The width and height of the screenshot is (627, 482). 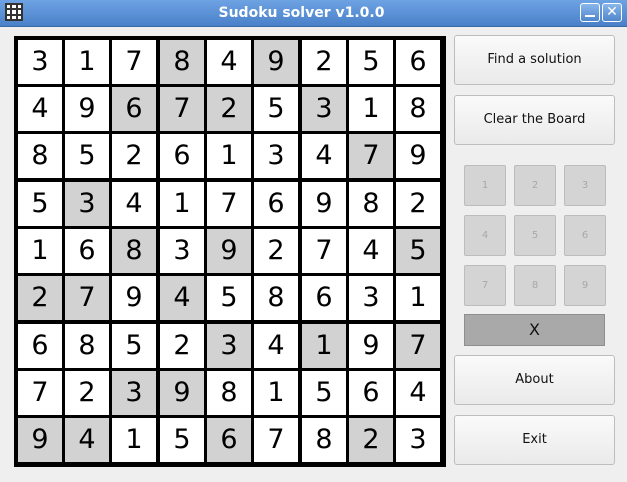 What do you see at coordinates (485, 285) in the screenshot?
I see `numpad-button: 7` at bounding box center [485, 285].